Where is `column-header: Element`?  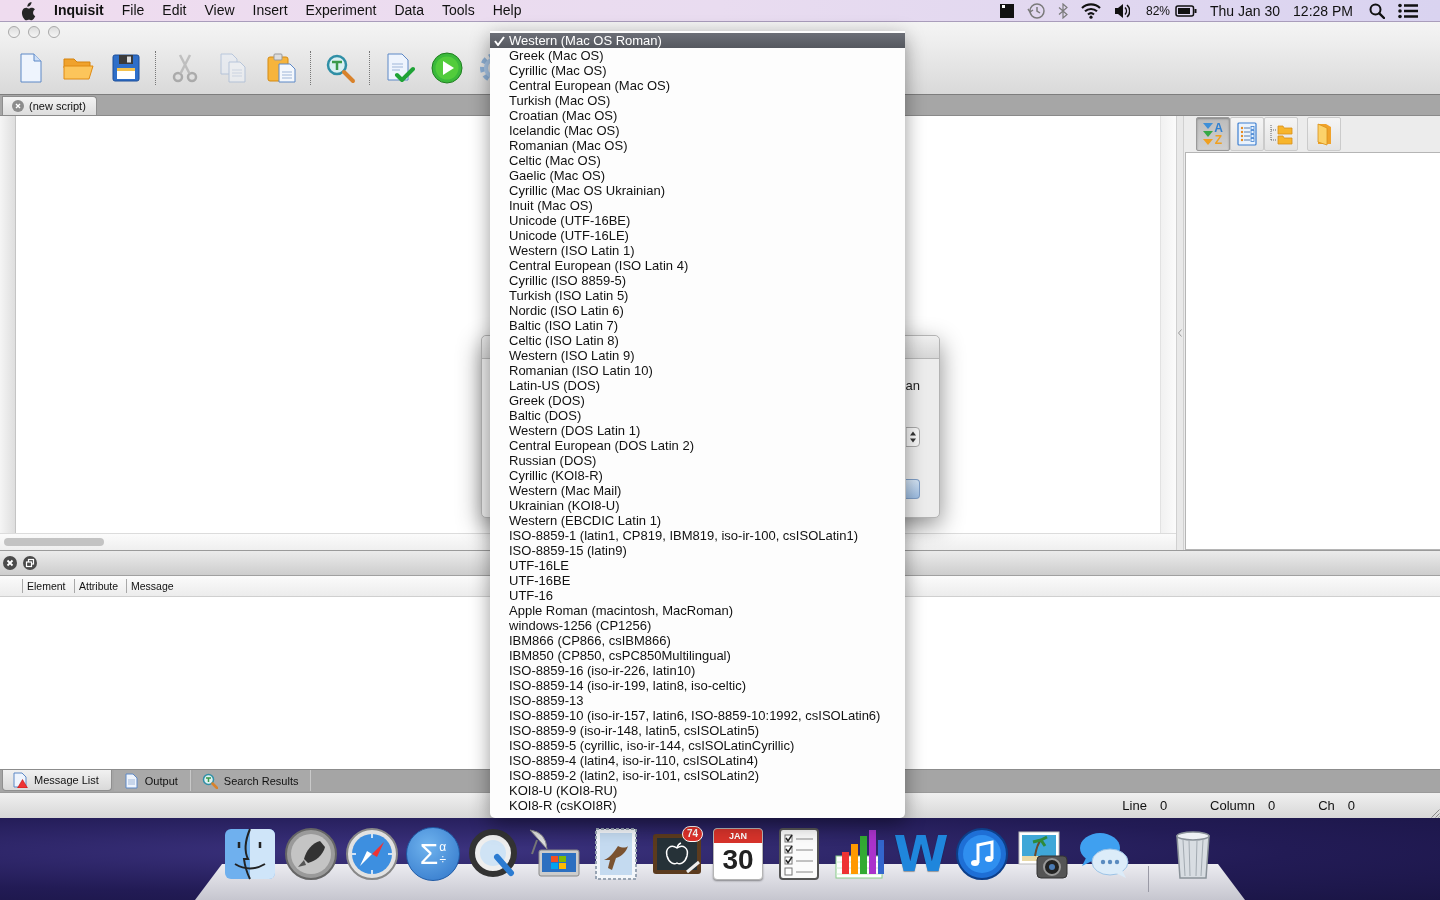 column-header: Element is located at coordinates (48, 586).